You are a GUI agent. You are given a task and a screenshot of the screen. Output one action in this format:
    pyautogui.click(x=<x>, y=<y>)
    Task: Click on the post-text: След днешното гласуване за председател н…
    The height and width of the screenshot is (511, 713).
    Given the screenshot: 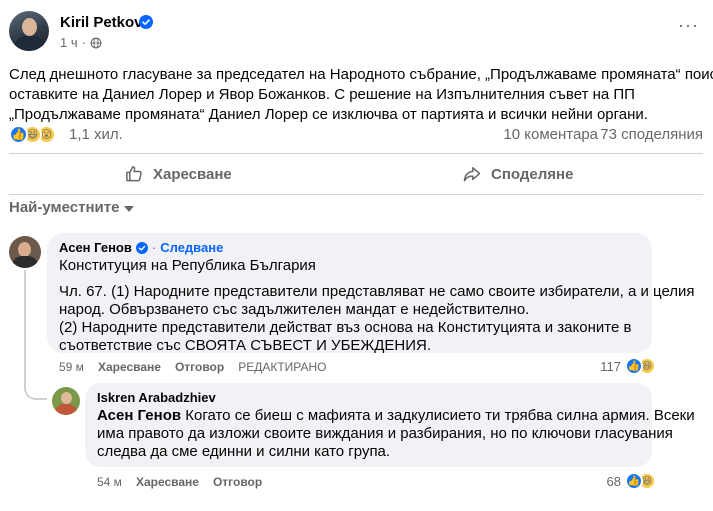 What is the action you would take?
    pyautogui.click(x=361, y=95)
    